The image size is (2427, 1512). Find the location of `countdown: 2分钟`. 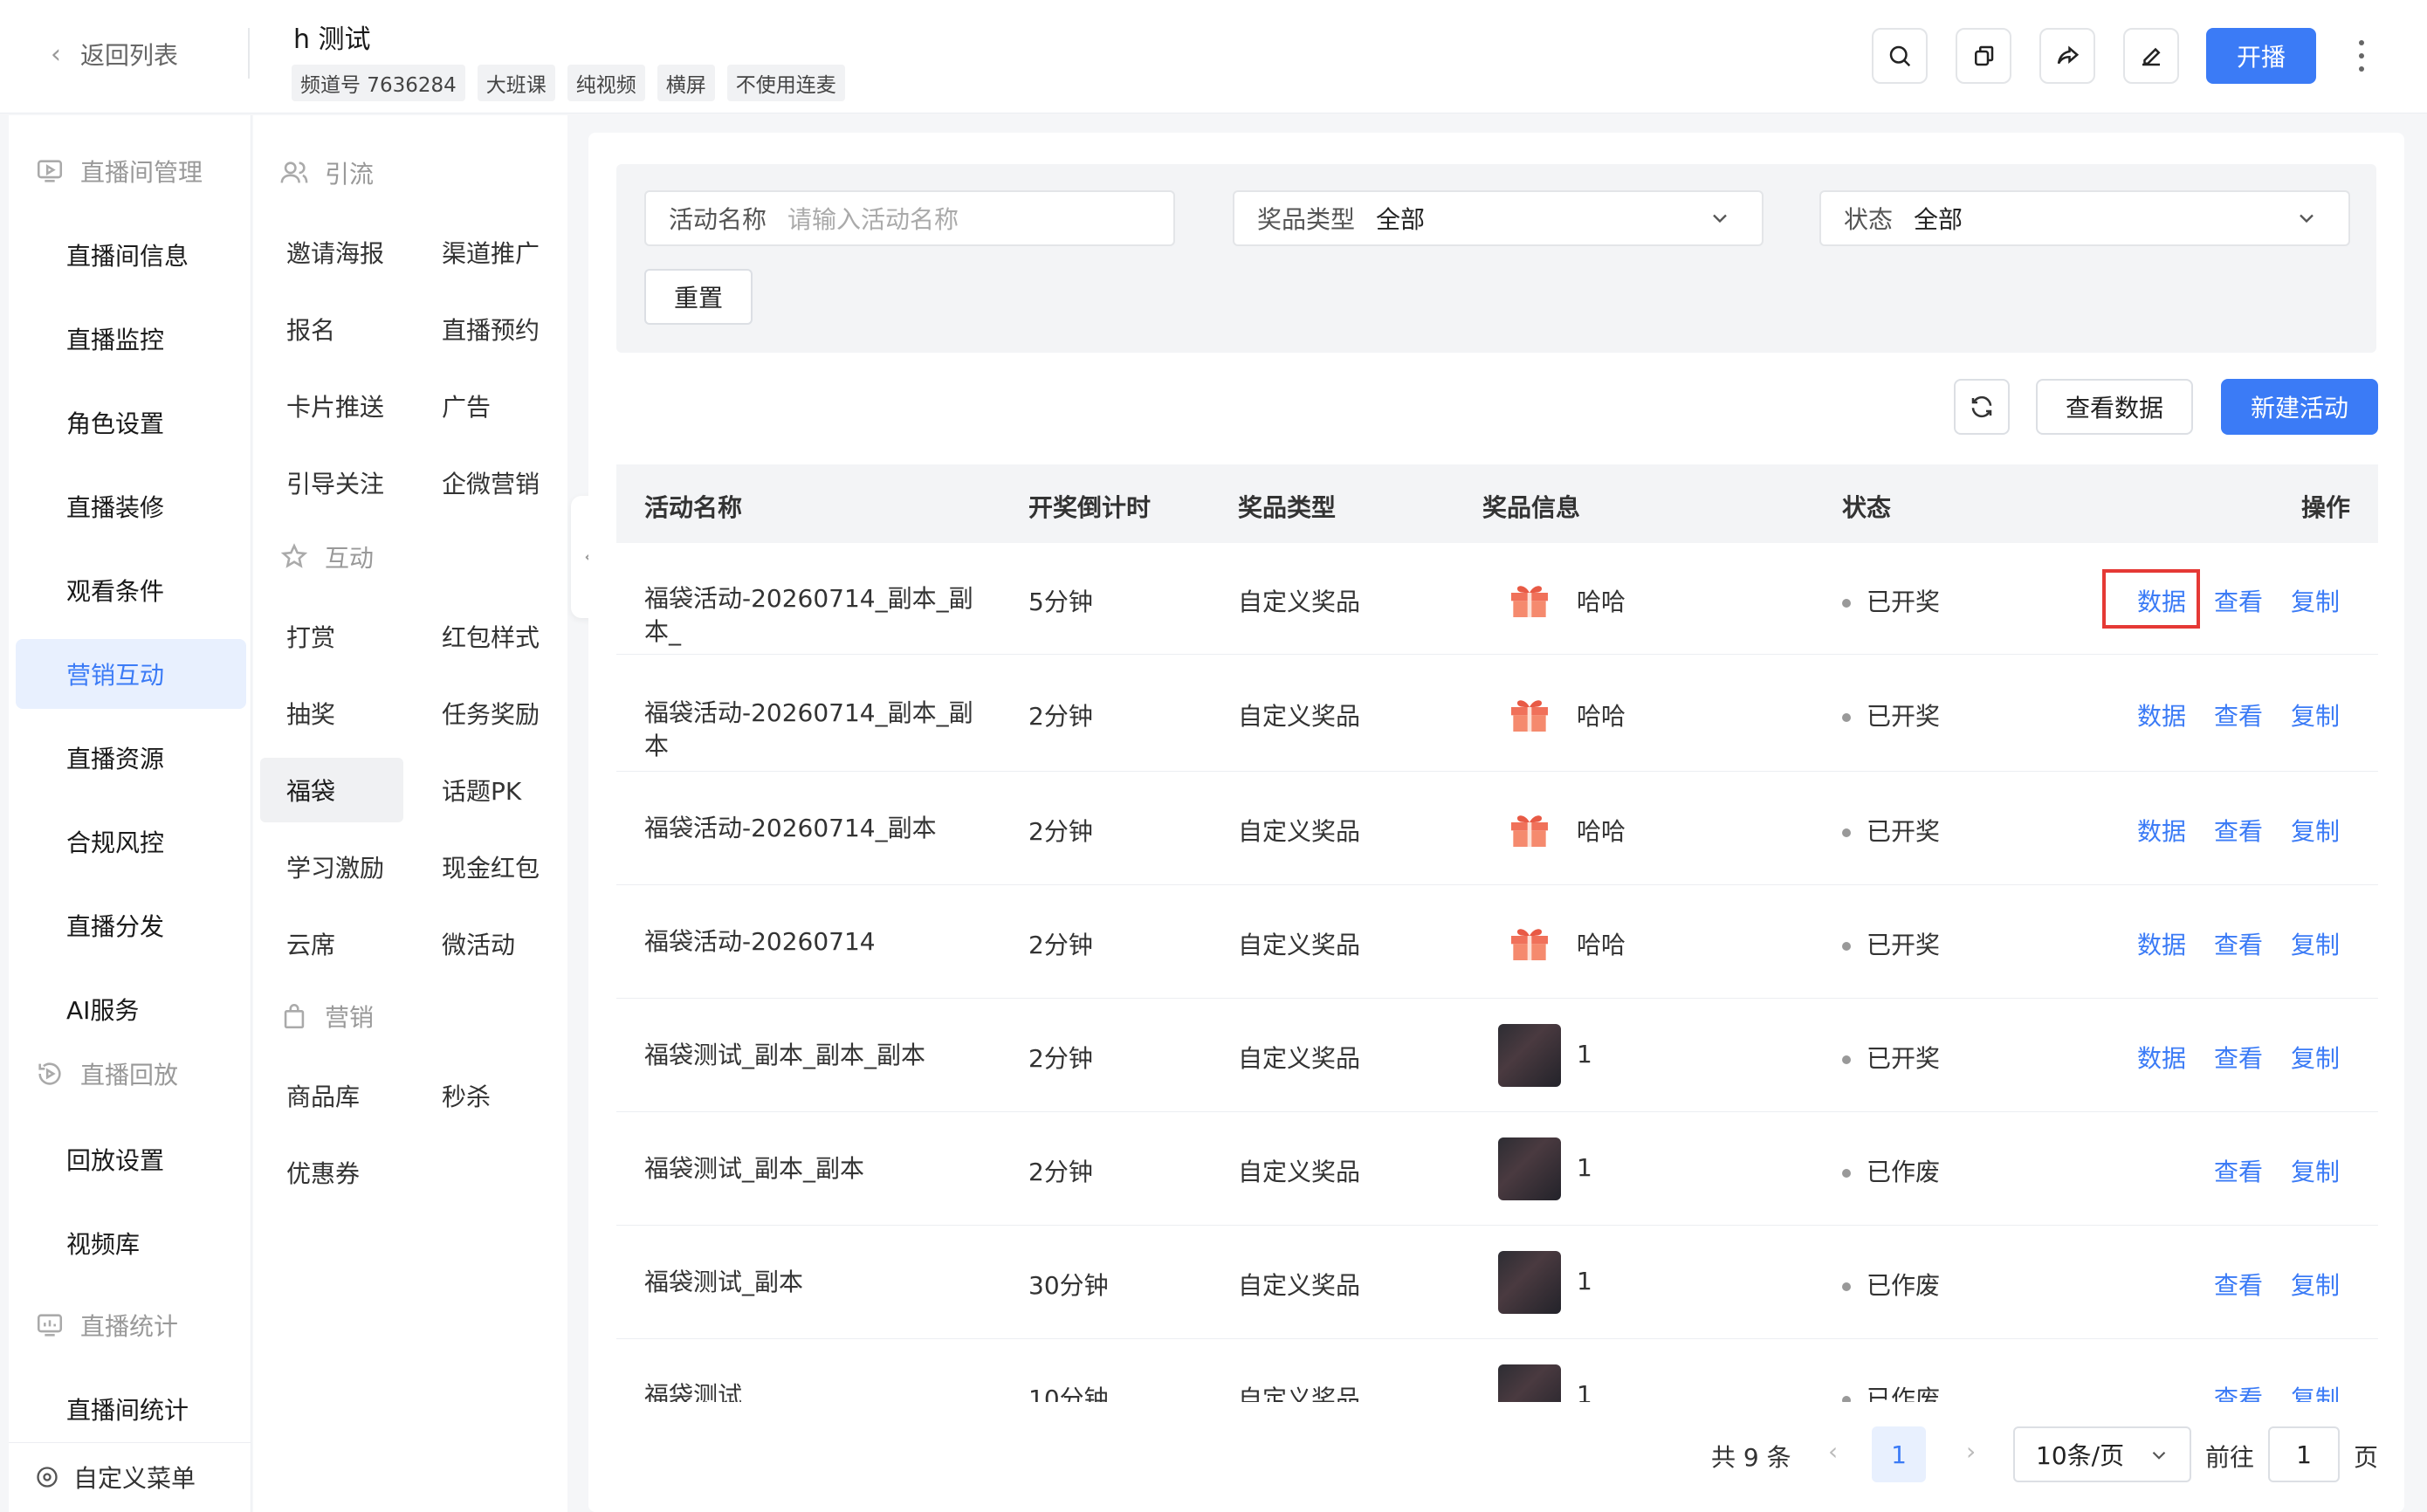

countdown: 2分钟 is located at coordinates (1060, 832).